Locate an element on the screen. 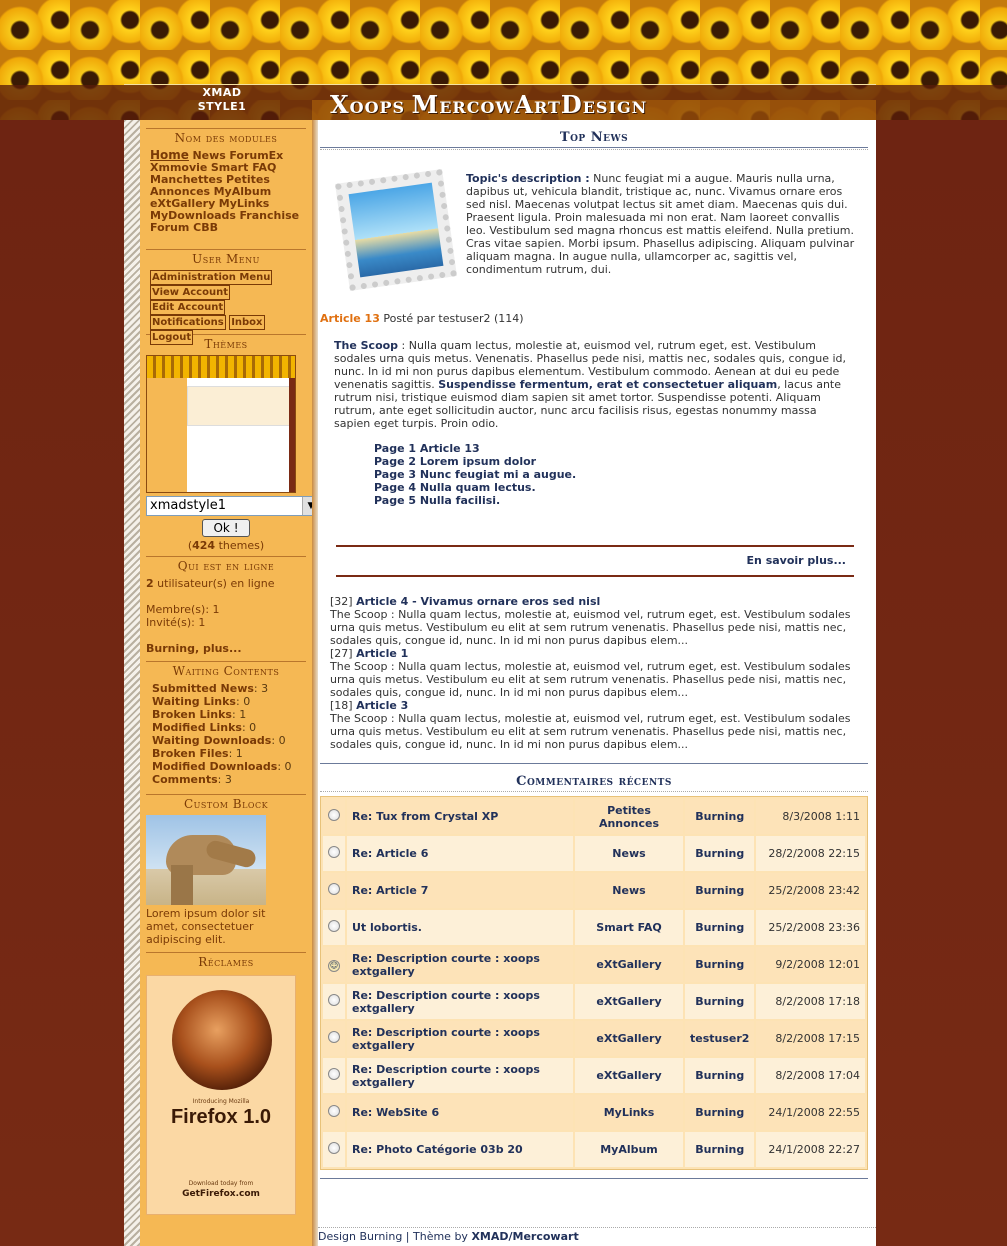  site-title: XOOPS MERCOWARTDESIGN is located at coordinates (488, 104).